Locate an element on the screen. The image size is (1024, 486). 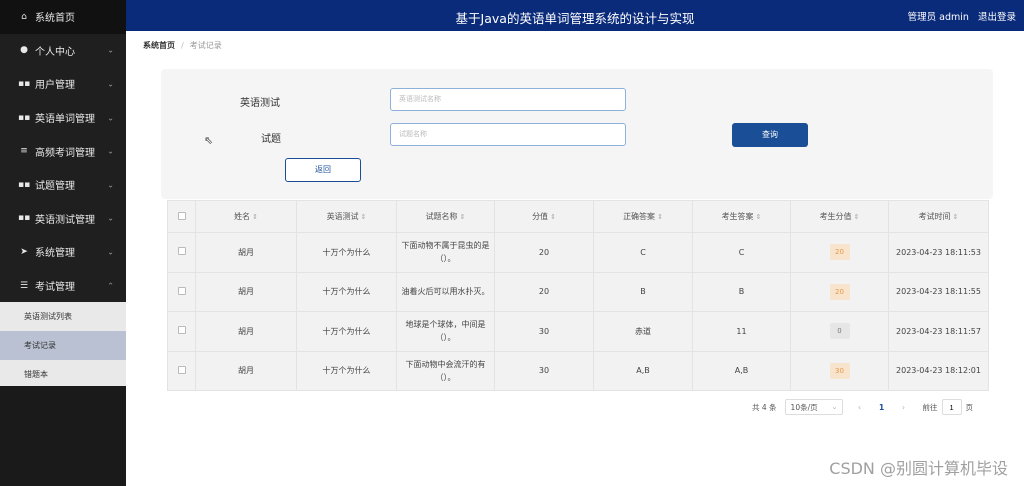
user-label: 管理员 admin is located at coordinates (938, 17).